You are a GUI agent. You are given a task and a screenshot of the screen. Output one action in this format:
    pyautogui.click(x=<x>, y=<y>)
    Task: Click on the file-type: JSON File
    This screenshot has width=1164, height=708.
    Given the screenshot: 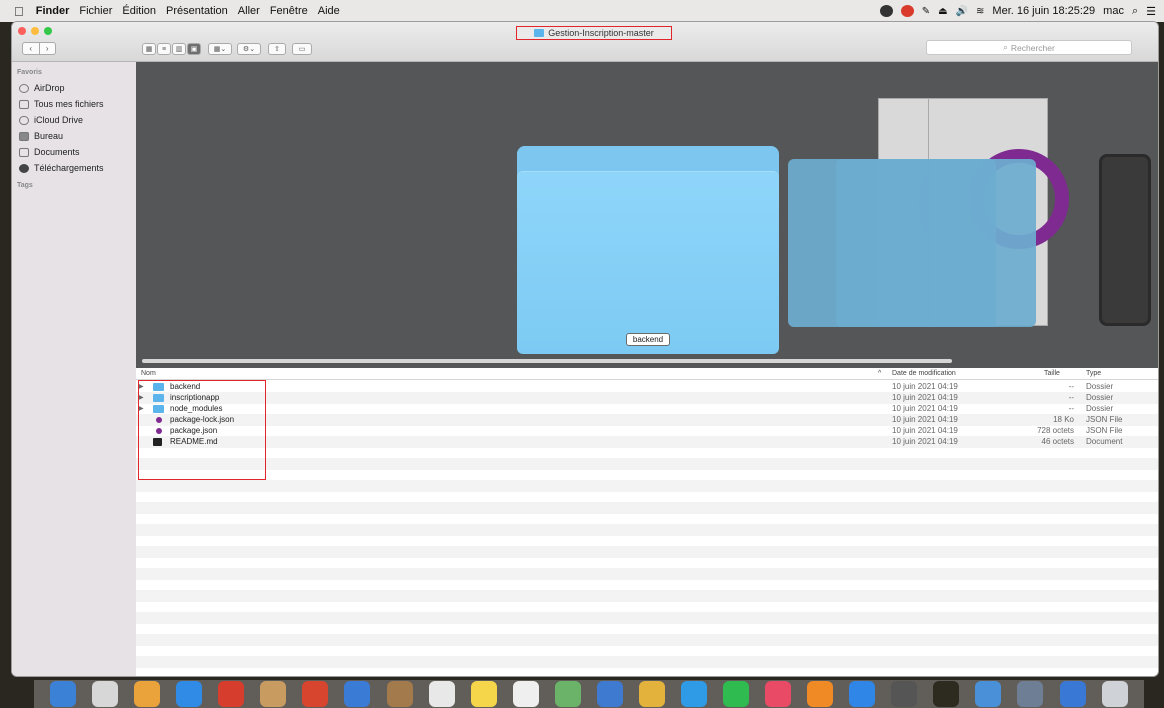 What is the action you would take?
    pyautogui.click(x=1104, y=430)
    